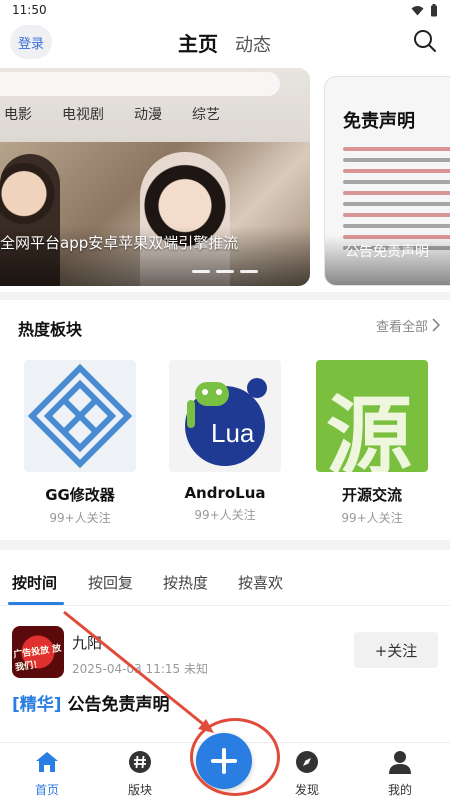 The width and height of the screenshot is (450, 800). I want to click on user-icon, so click(400, 762).